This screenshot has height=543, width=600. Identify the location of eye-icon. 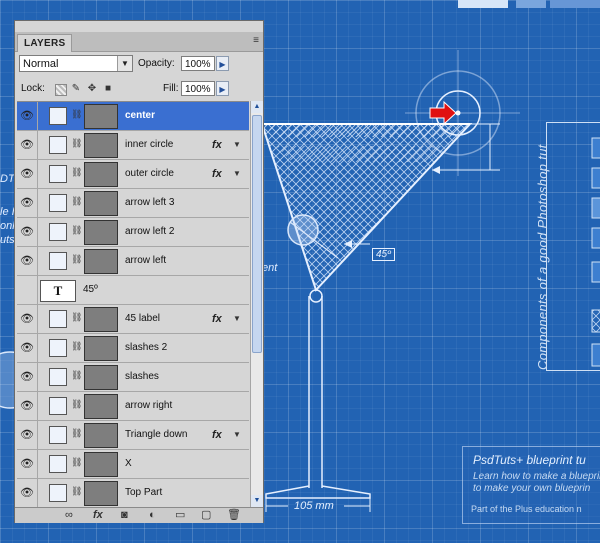
(27, 290).